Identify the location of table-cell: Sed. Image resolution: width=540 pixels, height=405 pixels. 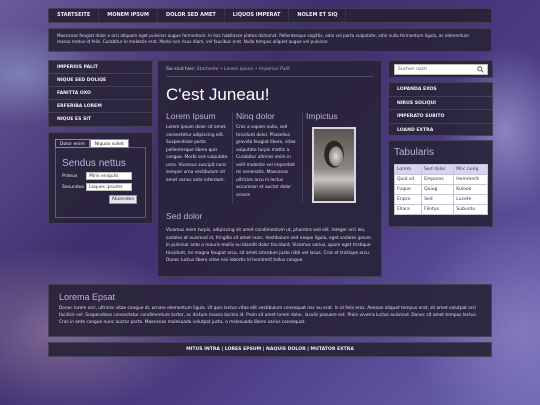
(438, 199).